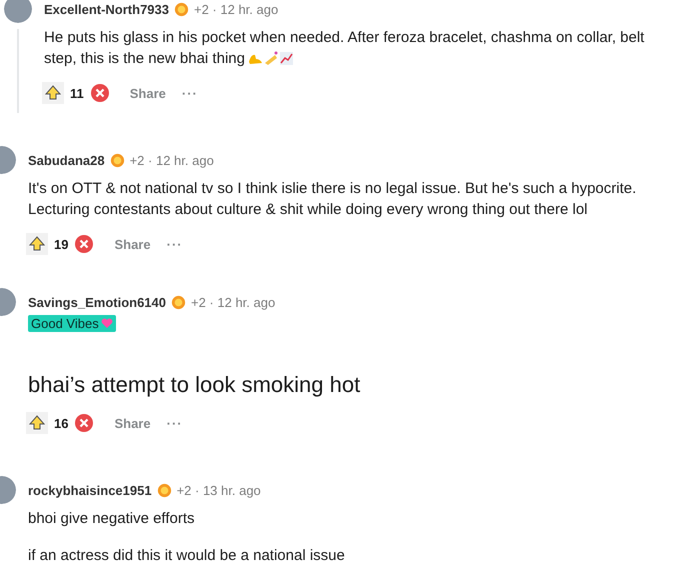 This screenshot has height=574, width=700. I want to click on comment-text: if an actress did this it would be a national issue, so click(187, 556).